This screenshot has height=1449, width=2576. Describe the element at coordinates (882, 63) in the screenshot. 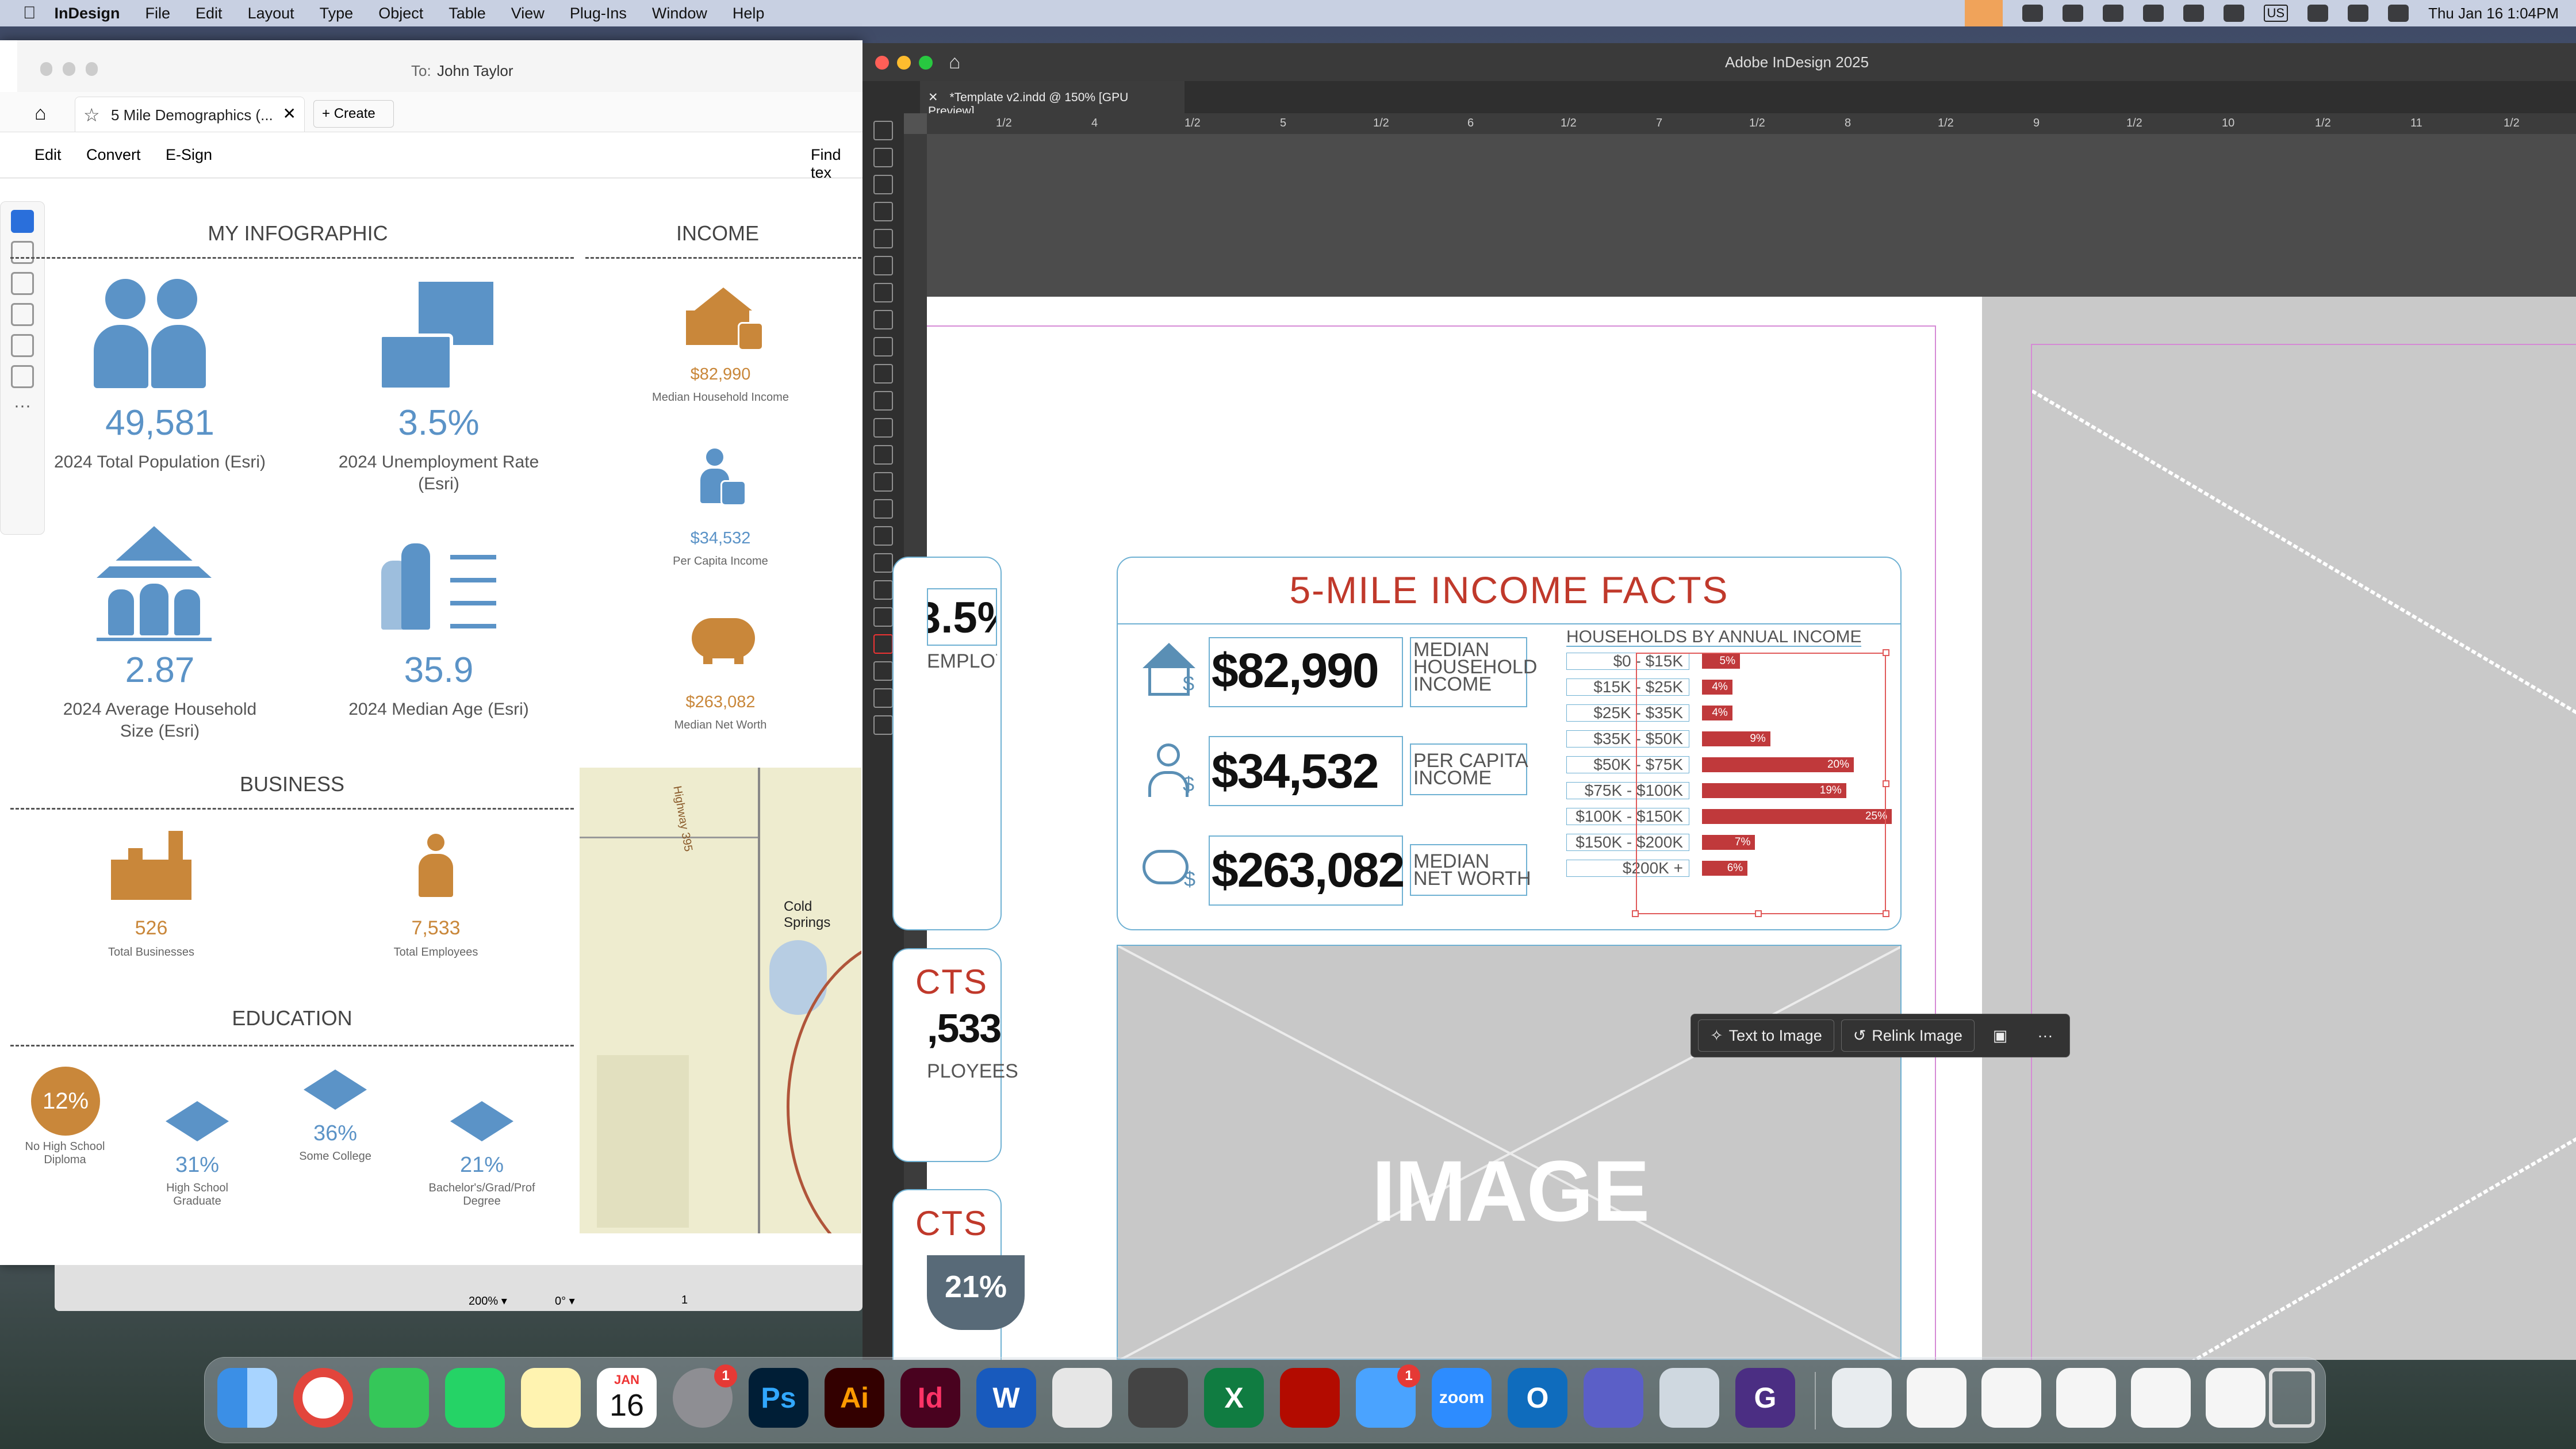

I see `close-button` at that location.